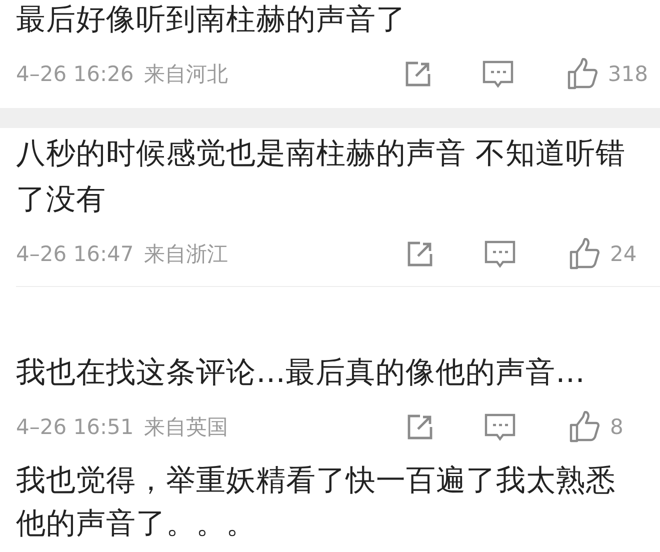 The height and width of the screenshot is (552, 660). I want to click on comment-location: 来自英国, so click(186, 427).